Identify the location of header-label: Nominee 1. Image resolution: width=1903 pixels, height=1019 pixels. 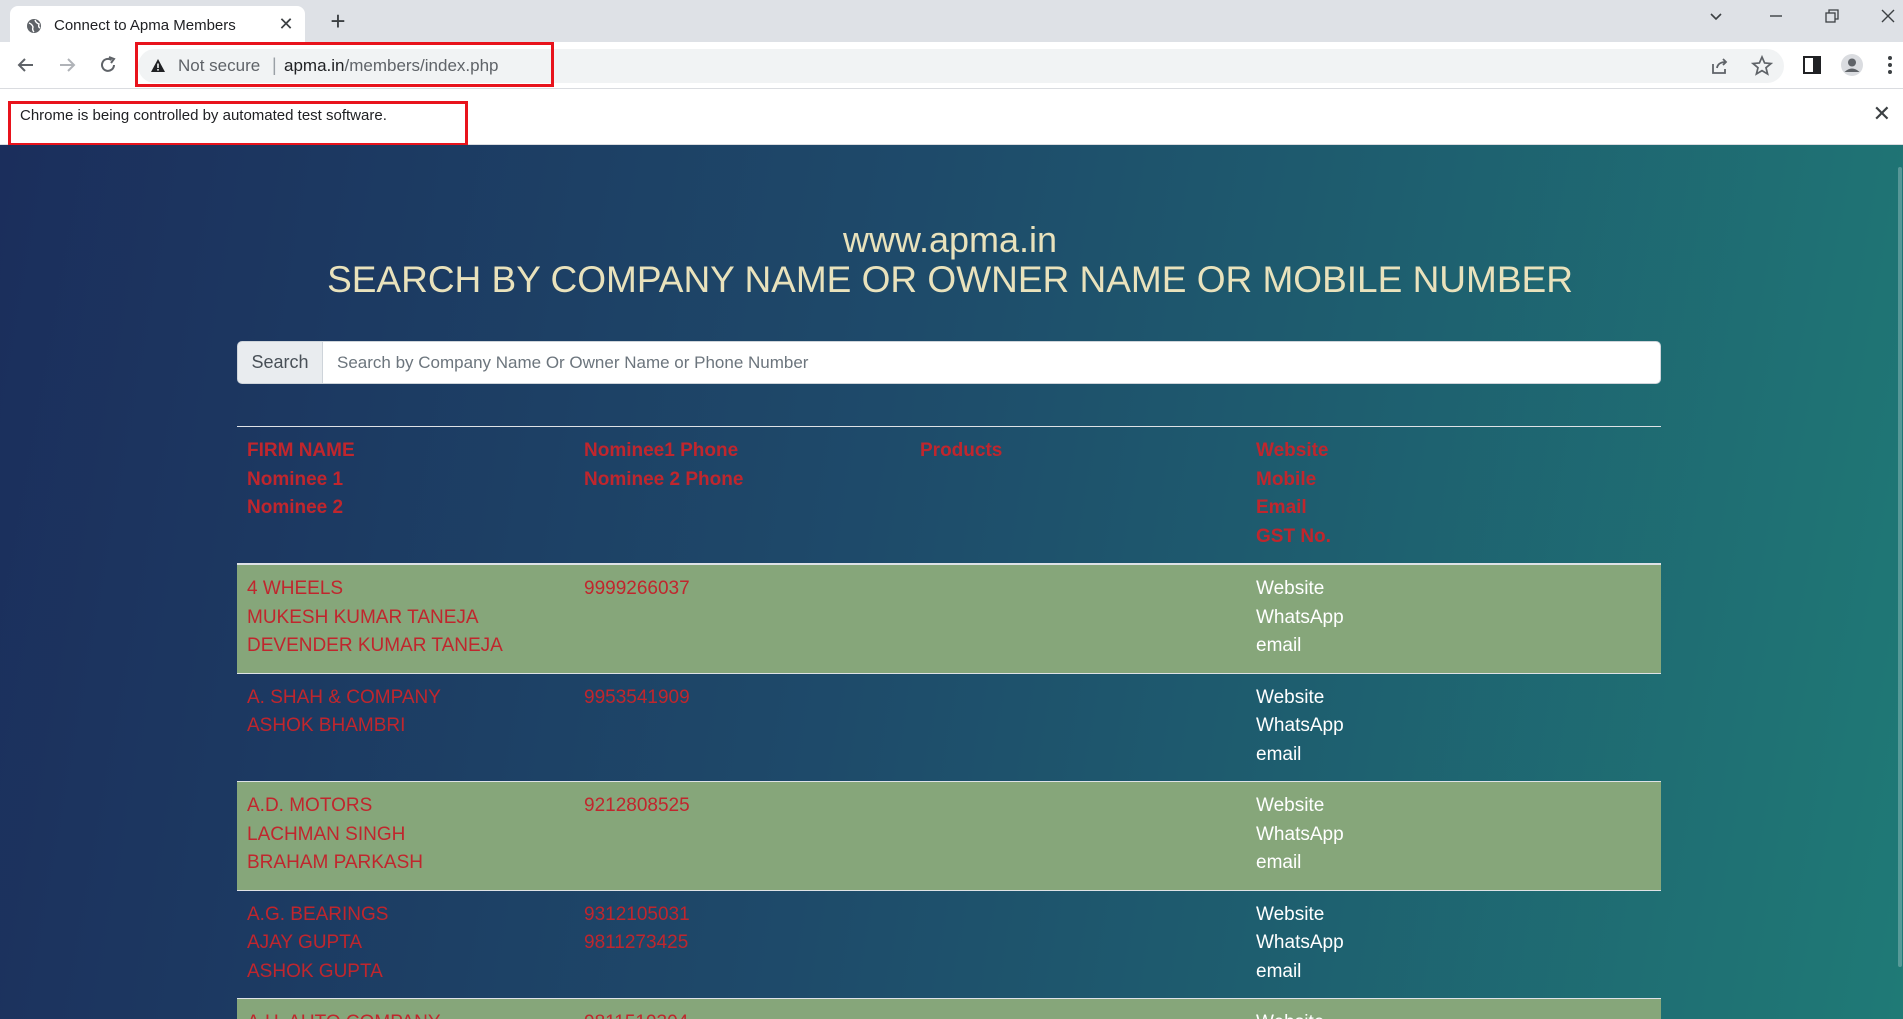
(295, 479).